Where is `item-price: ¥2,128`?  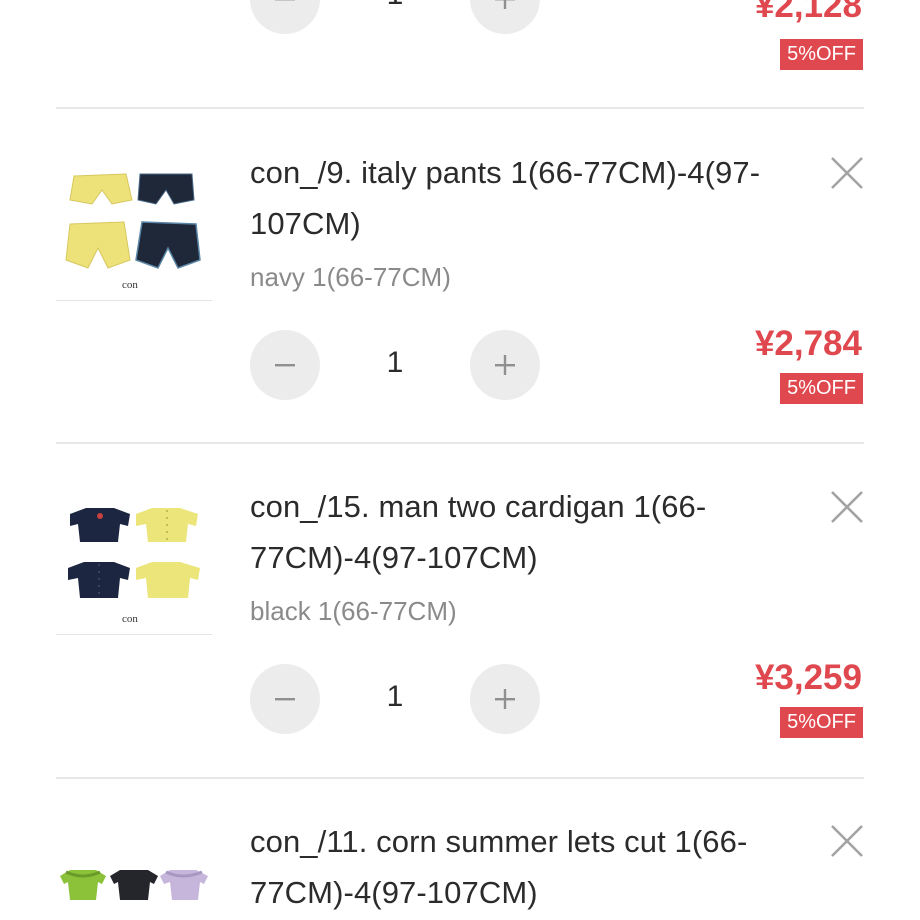
item-price: ¥2,128 is located at coordinates (808, 12).